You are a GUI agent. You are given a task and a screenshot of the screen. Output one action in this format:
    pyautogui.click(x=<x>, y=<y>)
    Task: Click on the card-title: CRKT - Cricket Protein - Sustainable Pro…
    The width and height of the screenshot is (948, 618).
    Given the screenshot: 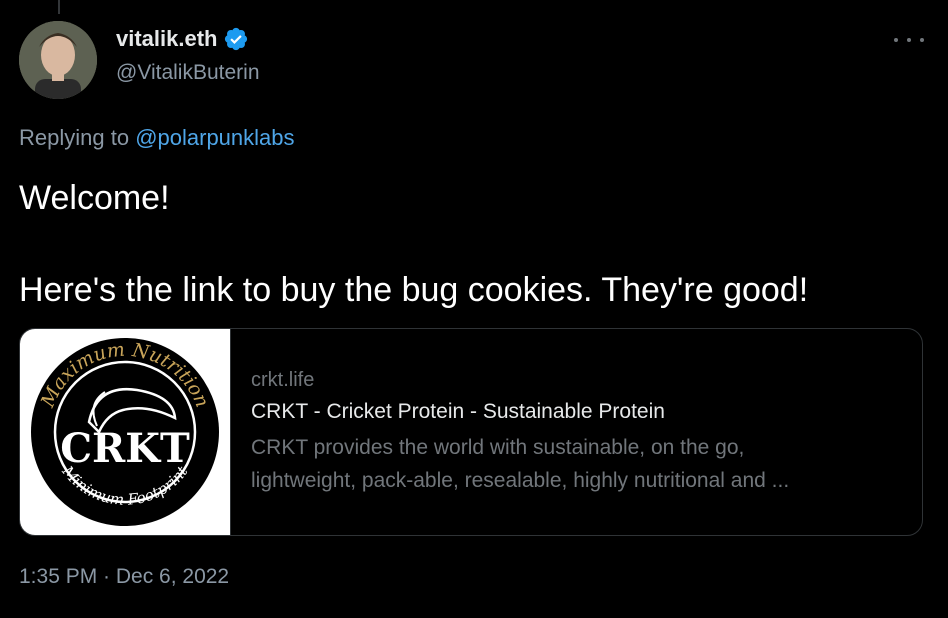 What is the action you would take?
    pyautogui.click(x=571, y=412)
    